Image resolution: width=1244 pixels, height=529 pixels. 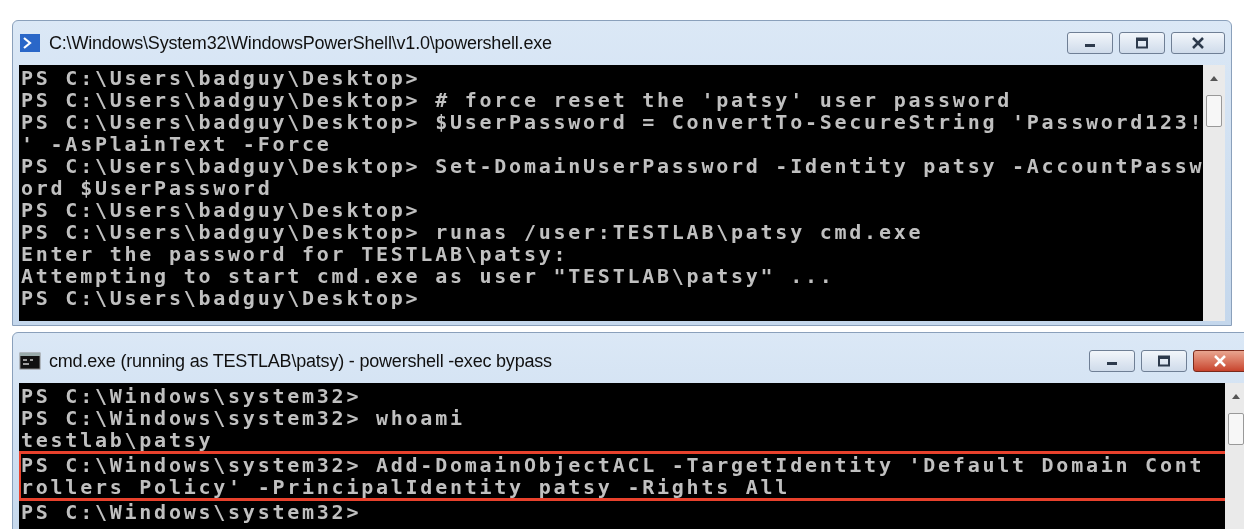 What do you see at coordinates (176, 144) in the screenshot?
I see `console-line: ' -AsPlainText -Force` at bounding box center [176, 144].